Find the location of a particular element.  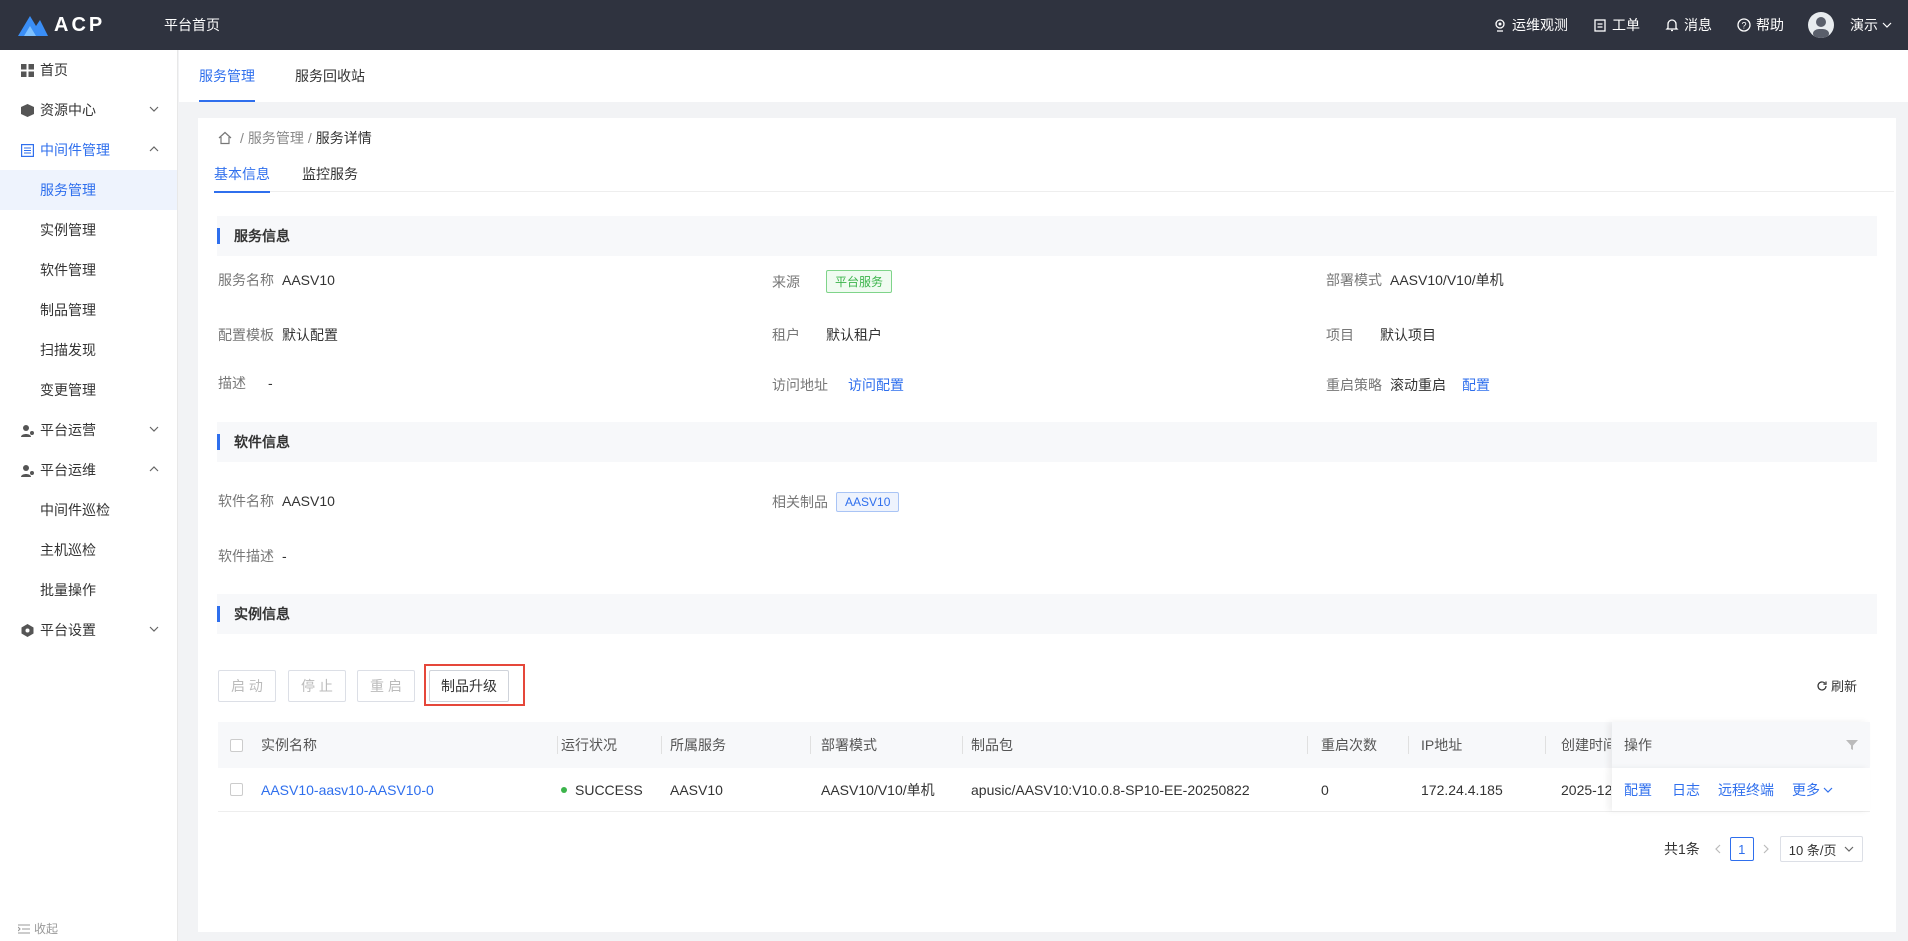

sidebar-collapse-button: 收起 is located at coordinates (38, 928).